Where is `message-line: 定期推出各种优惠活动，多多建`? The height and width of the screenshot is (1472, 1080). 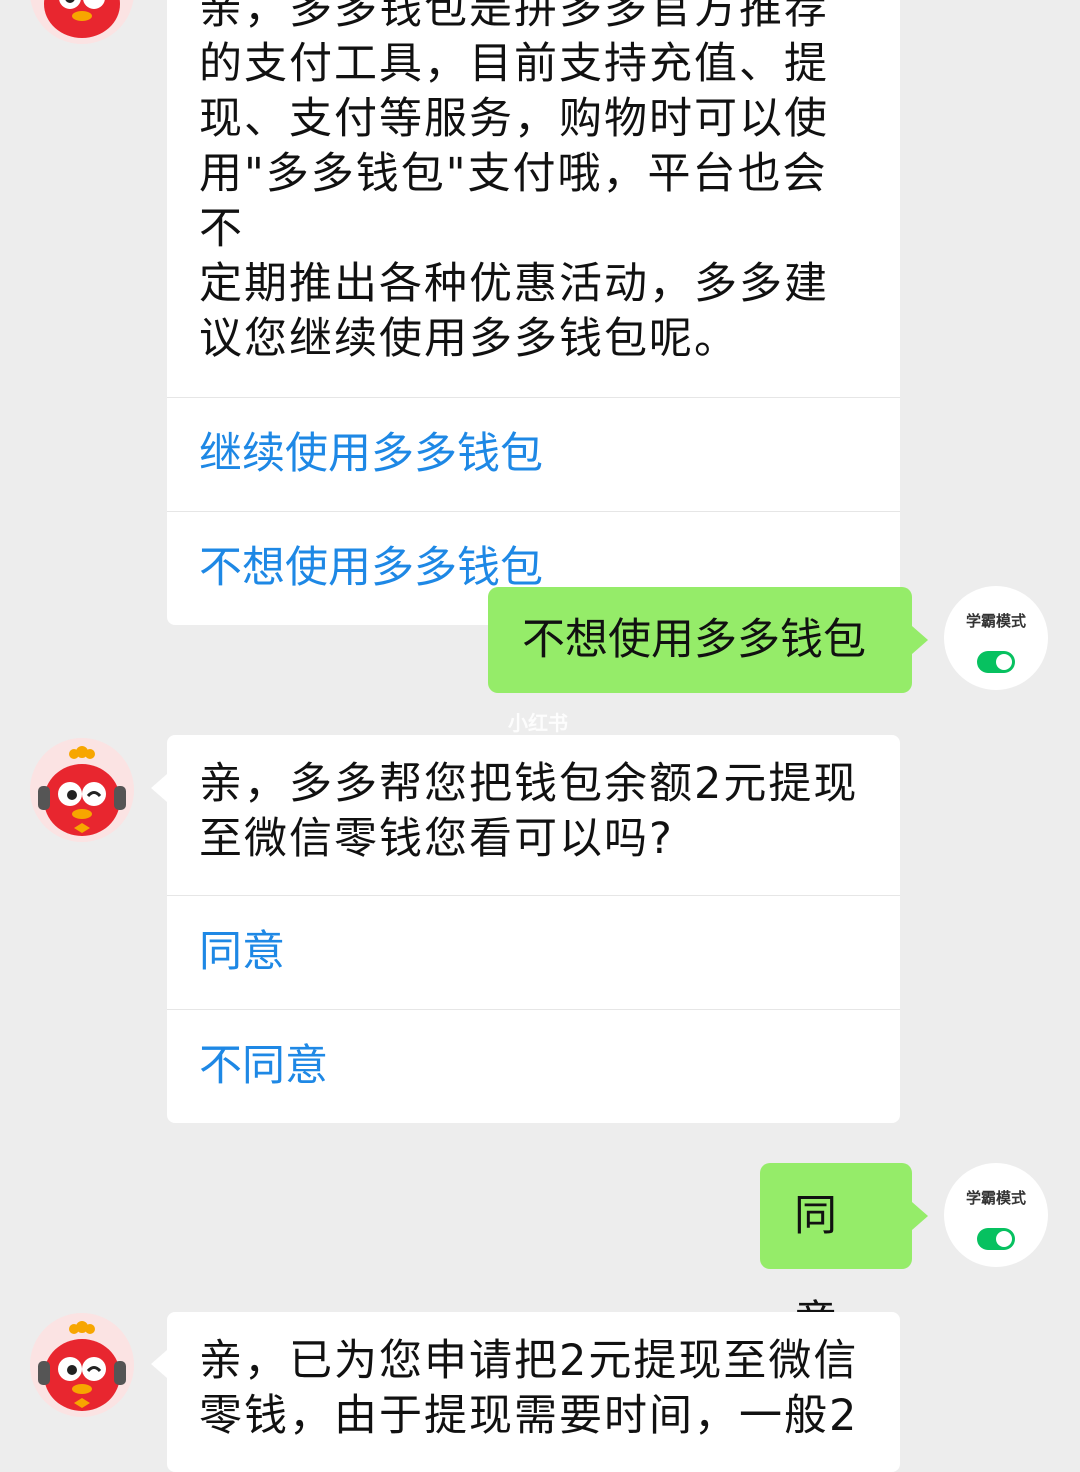 message-line: 定期推出各种优惠活动，多多建 is located at coordinates (514, 284).